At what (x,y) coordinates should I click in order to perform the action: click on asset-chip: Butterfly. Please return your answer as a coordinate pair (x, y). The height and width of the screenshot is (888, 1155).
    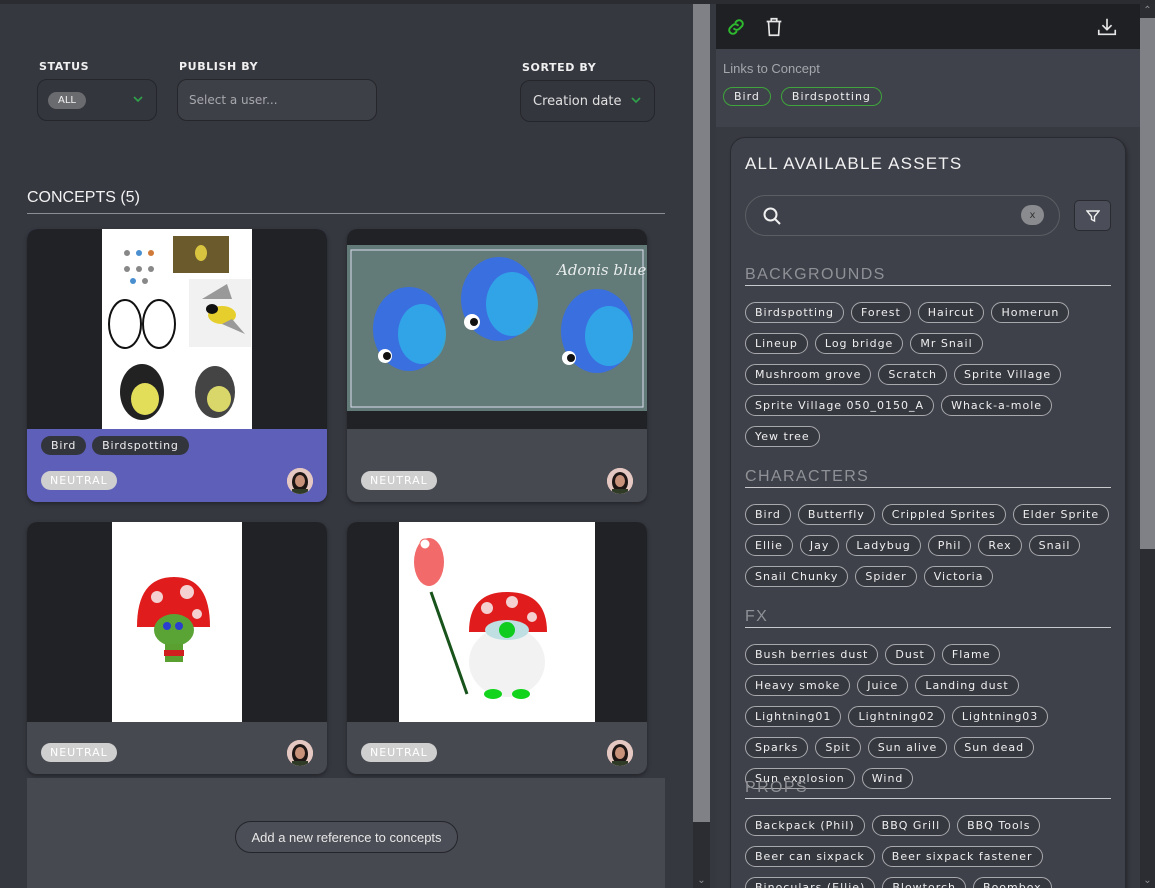
    Looking at the image, I should click on (836, 514).